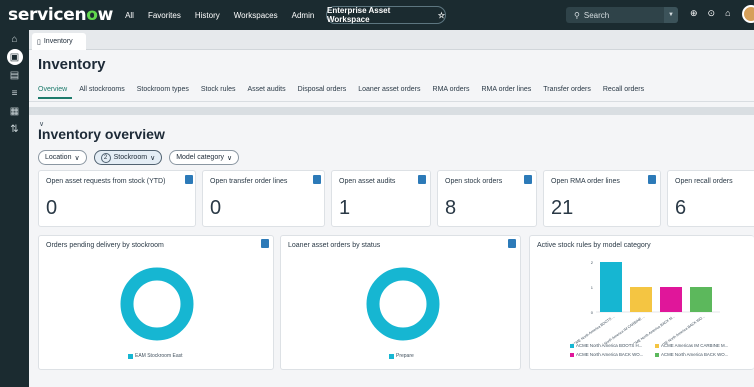 The image size is (754, 387). What do you see at coordinates (748, 14) in the screenshot?
I see `avatar` at bounding box center [748, 14].